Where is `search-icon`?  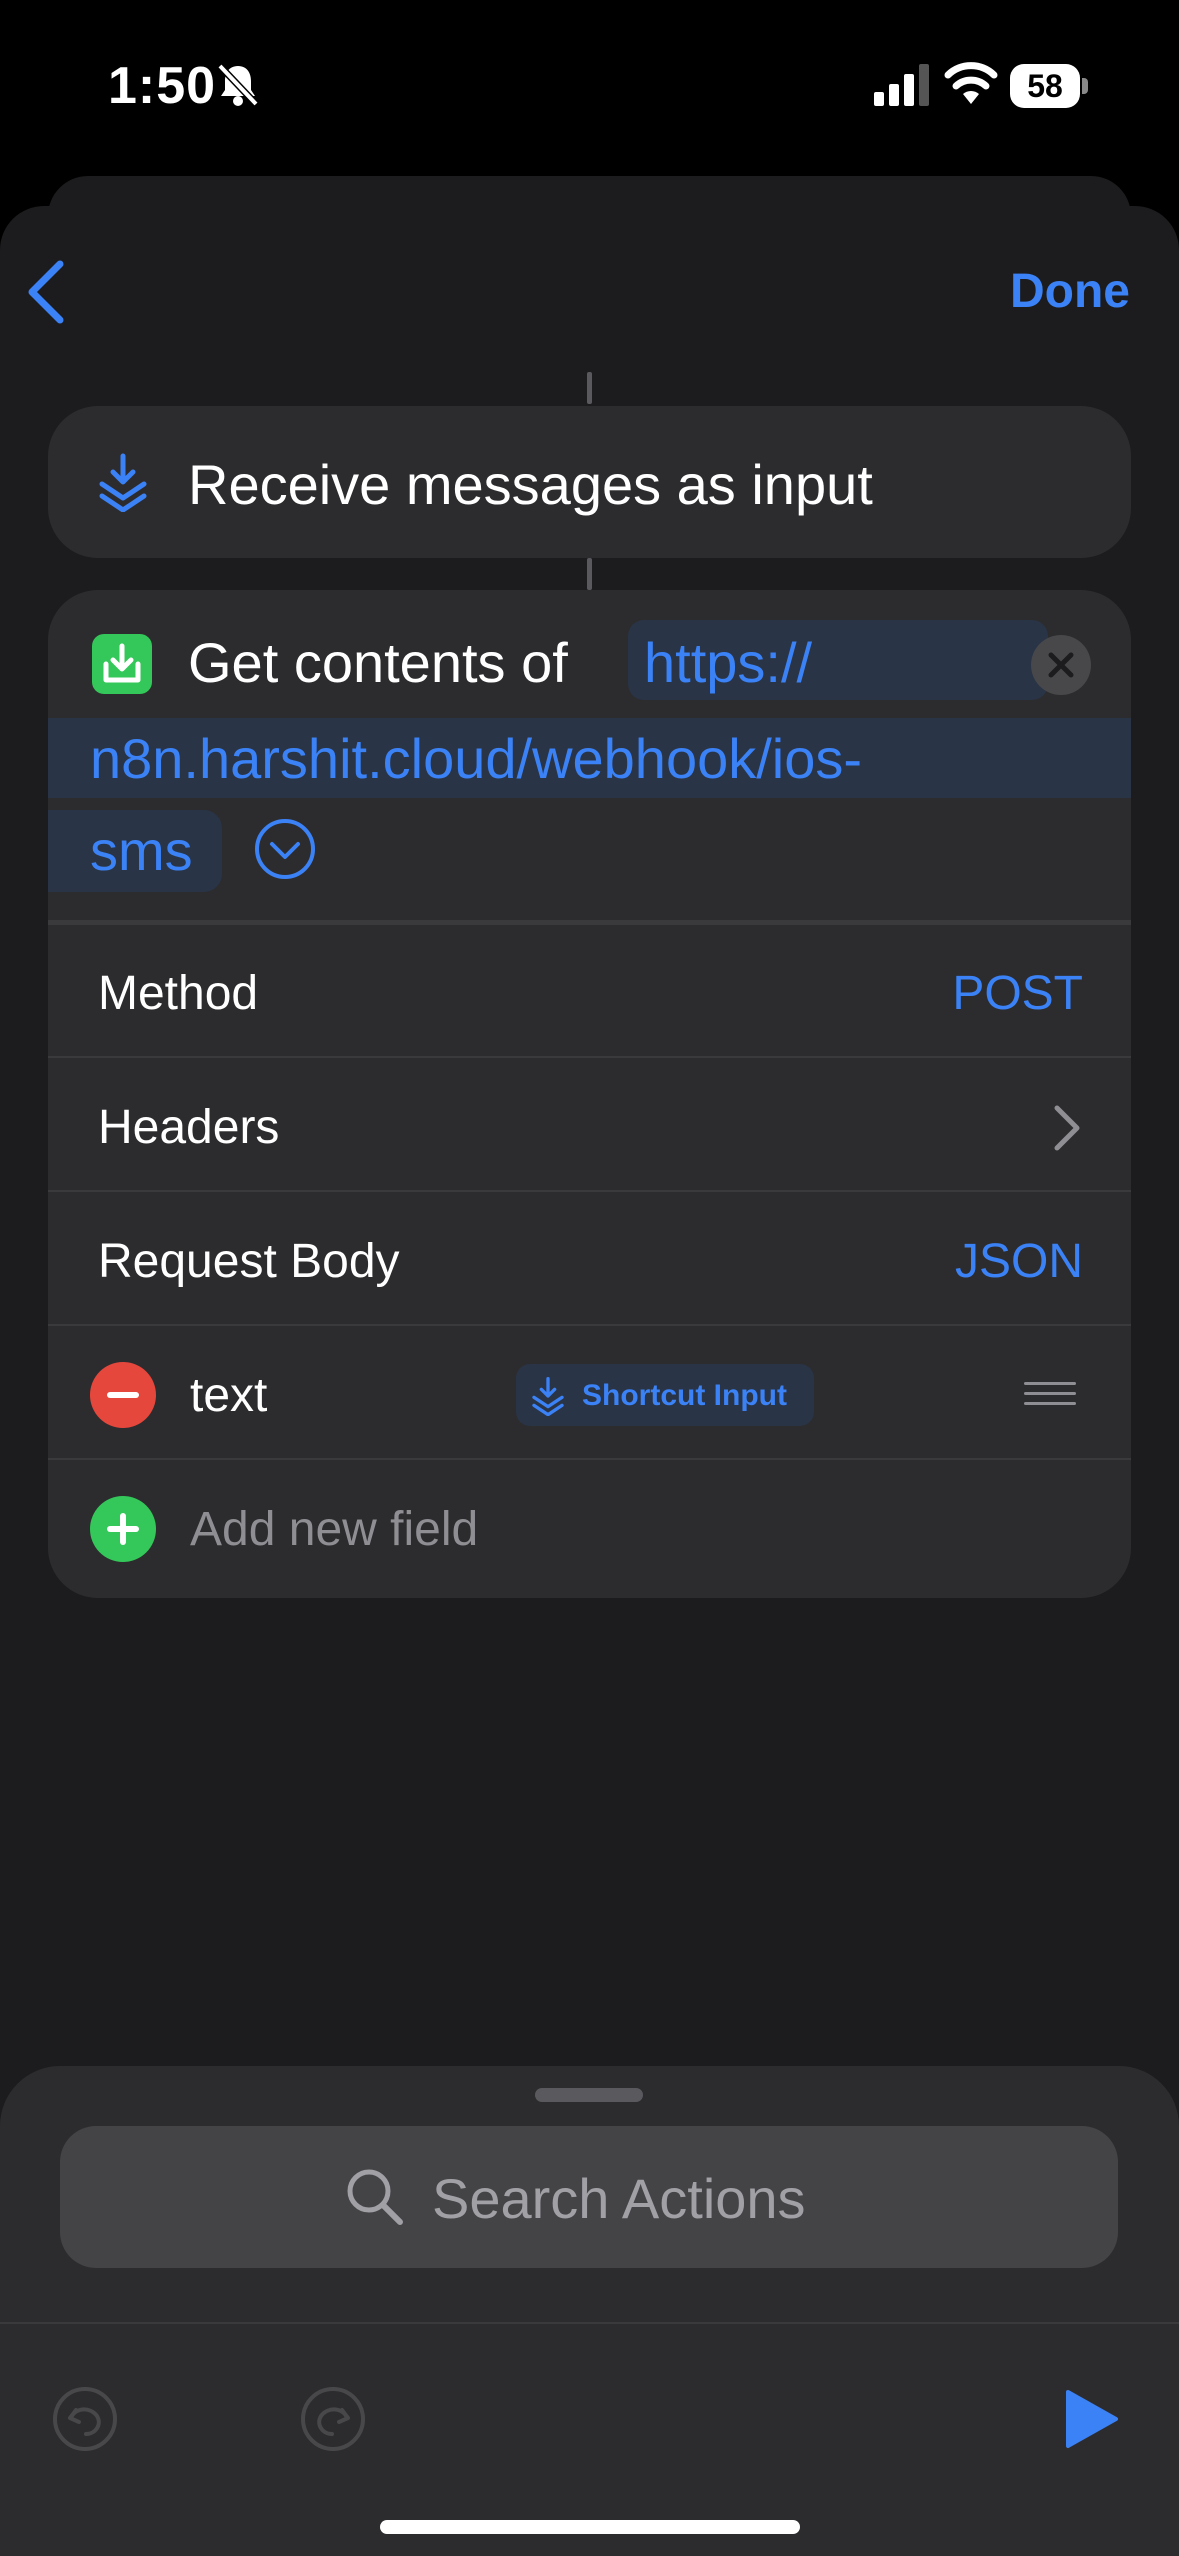
search-icon is located at coordinates (375, 2197).